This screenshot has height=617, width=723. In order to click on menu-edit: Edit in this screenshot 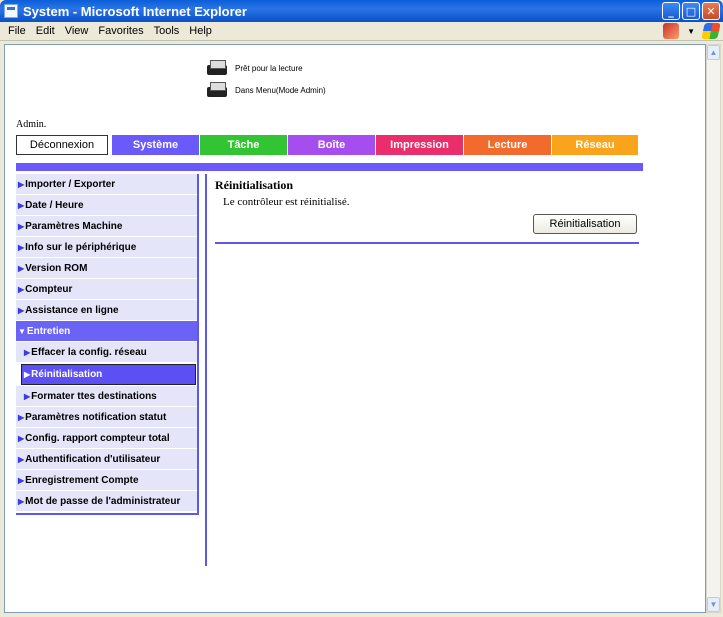, I will do `click(45, 31)`.